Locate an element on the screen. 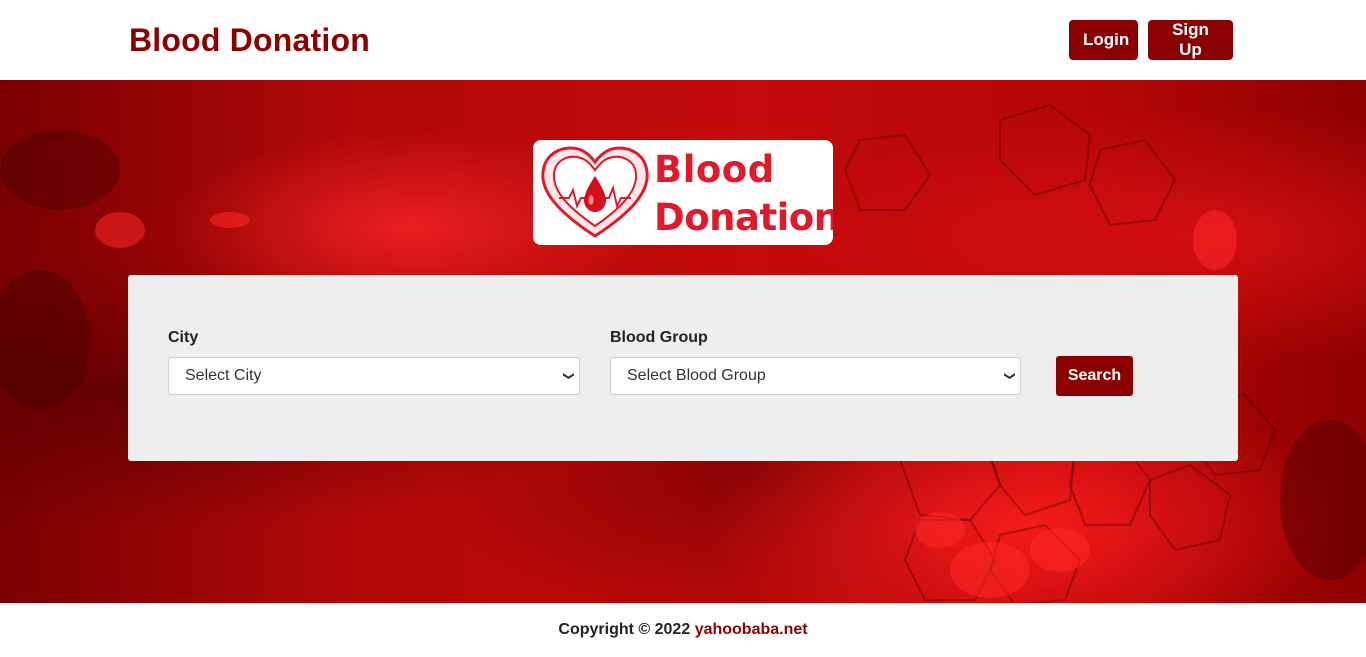 The image size is (1366, 657). site-footer: Copyright © 2022 yahoobaba.net is located at coordinates (683, 630).